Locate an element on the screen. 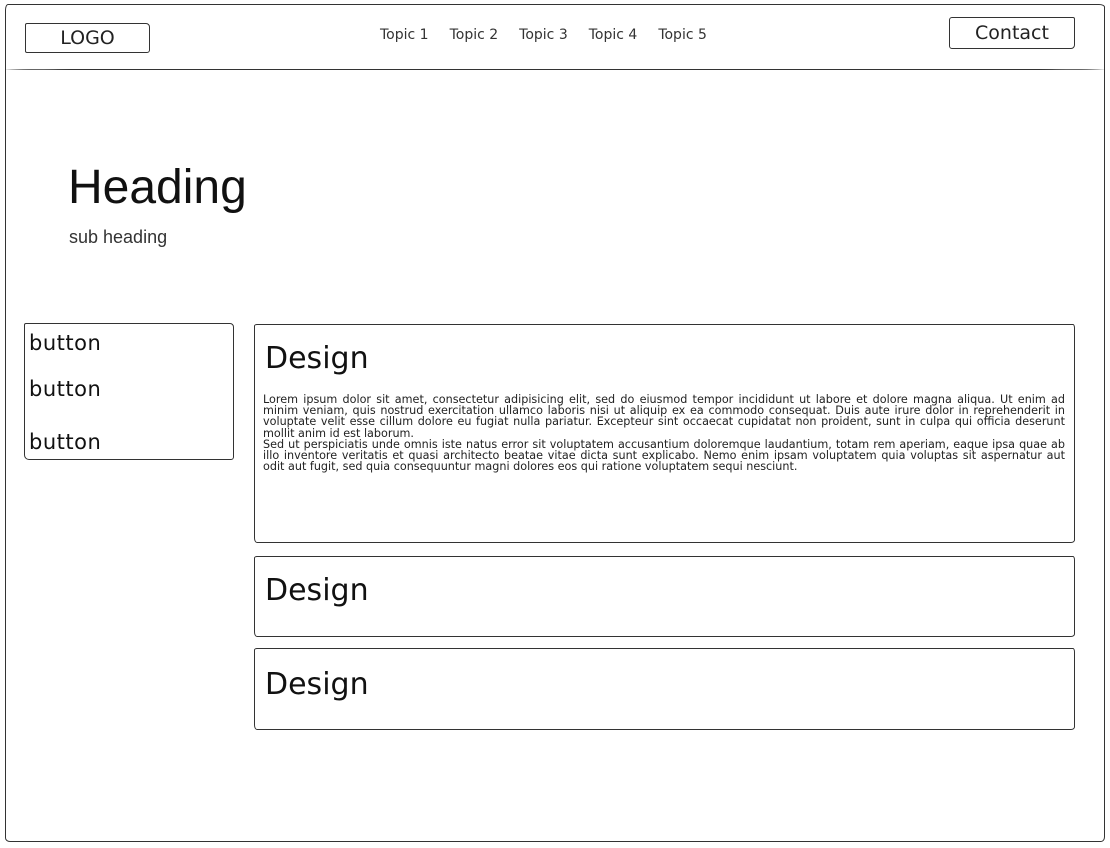 The image size is (1110, 848). content-card-2: Design is located at coordinates (664, 596).